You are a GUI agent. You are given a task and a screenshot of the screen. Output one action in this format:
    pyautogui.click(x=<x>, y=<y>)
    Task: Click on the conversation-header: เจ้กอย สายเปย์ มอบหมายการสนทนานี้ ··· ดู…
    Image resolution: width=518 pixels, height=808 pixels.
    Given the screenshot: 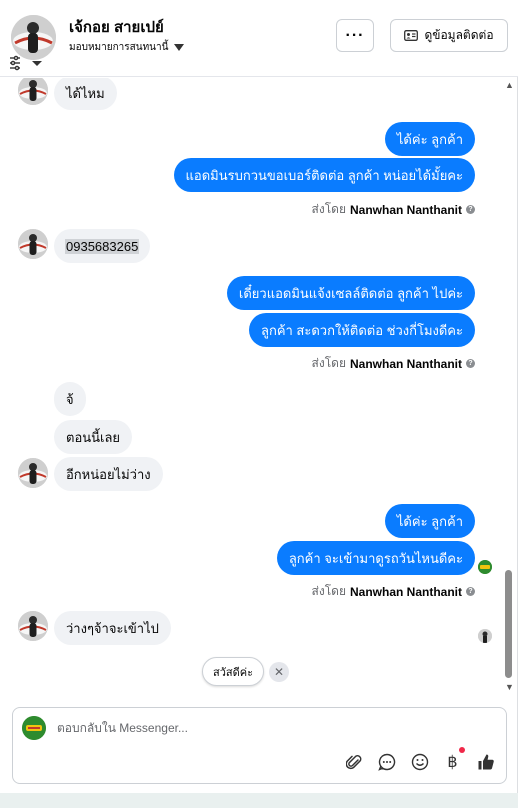 What is the action you would take?
    pyautogui.click(x=259, y=38)
    